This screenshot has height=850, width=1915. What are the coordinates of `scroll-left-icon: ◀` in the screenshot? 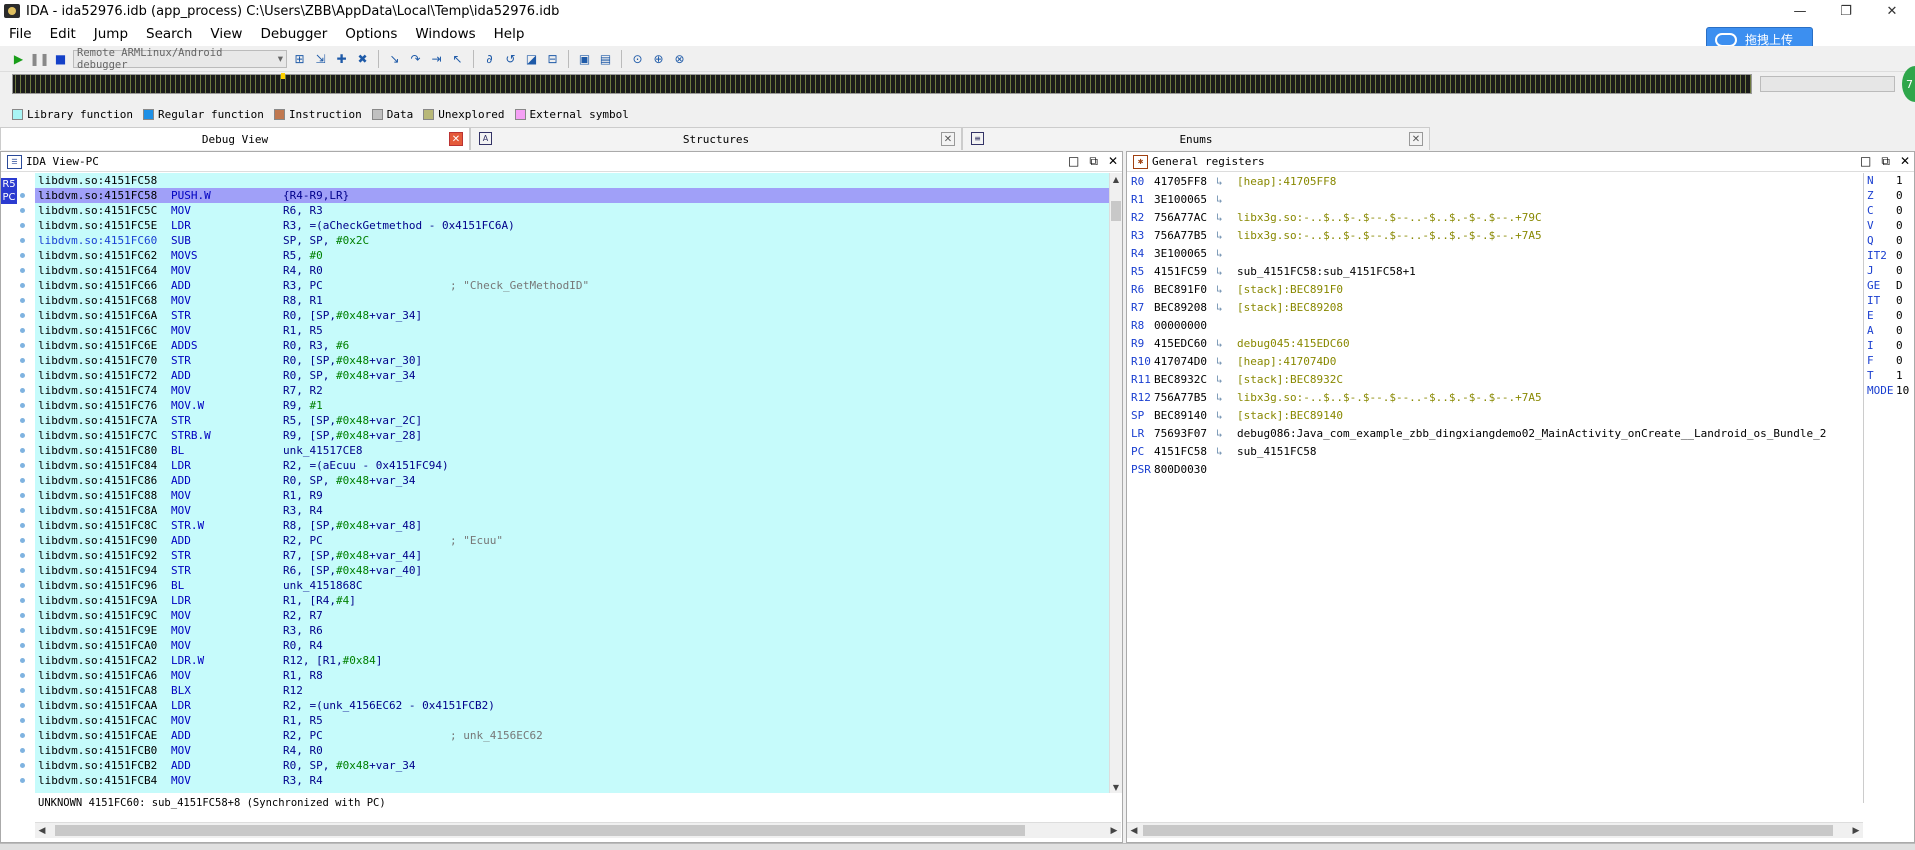 It's located at (1134, 831).